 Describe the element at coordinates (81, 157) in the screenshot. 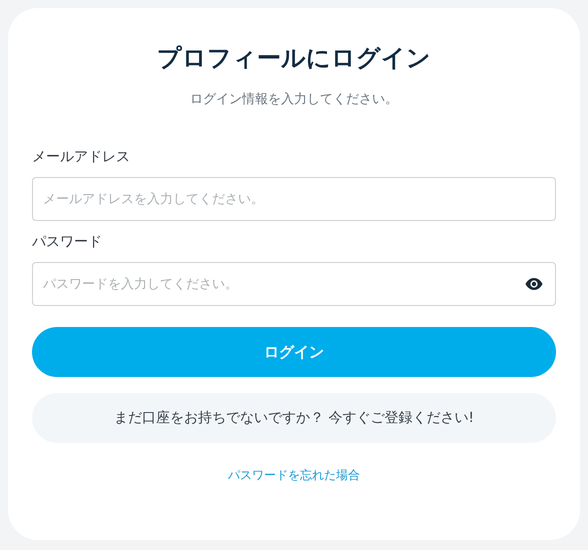

I see `field-label: メールアドレス` at that location.